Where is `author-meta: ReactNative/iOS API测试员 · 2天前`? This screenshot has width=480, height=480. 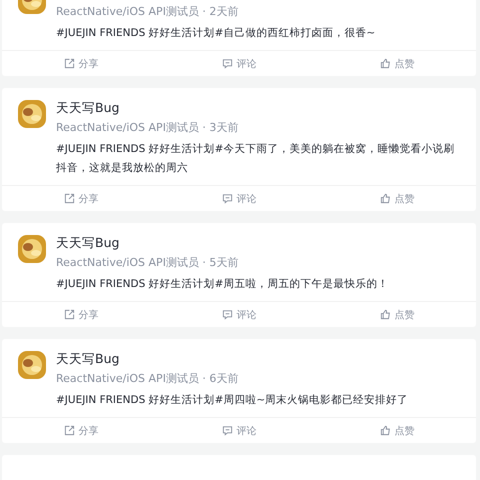 author-meta: ReactNative/iOS API测试员 · 2天前 is located at coordinates (148, 11).